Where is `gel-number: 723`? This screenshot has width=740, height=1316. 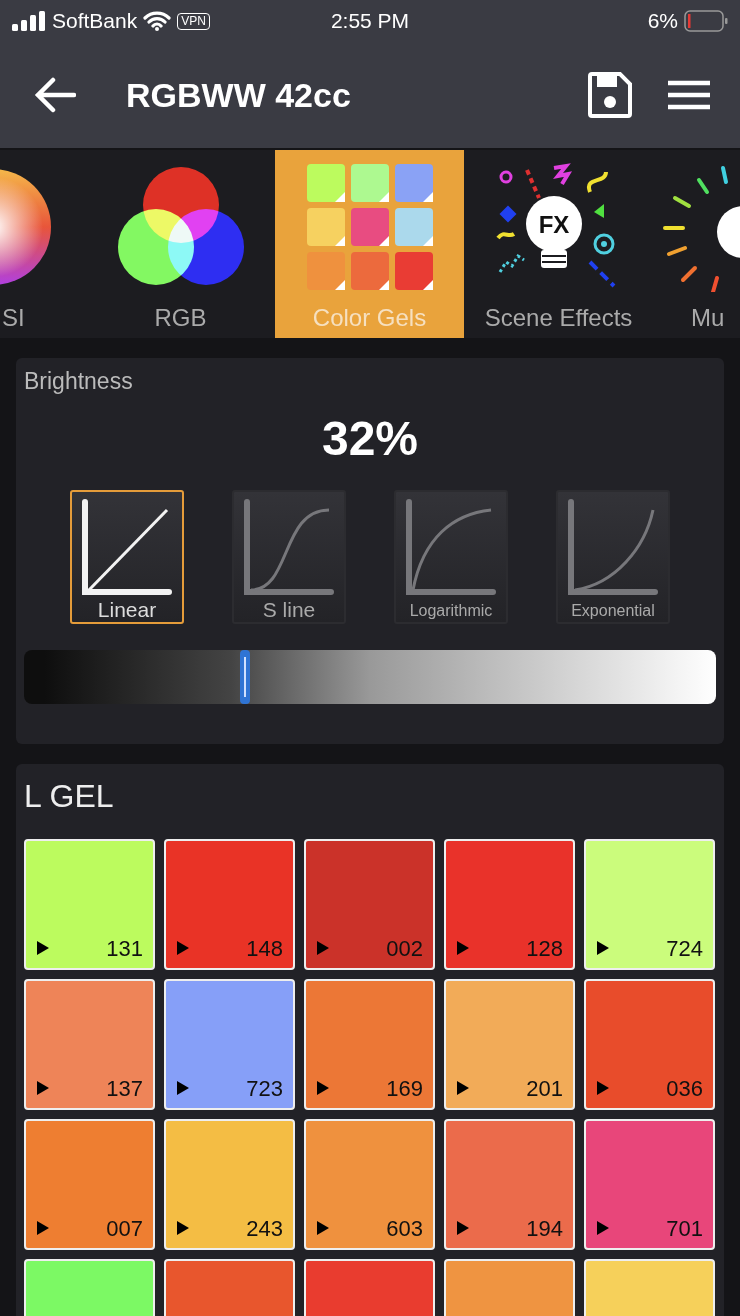
gel-number: 723 is located at coordinates (264, 1089).